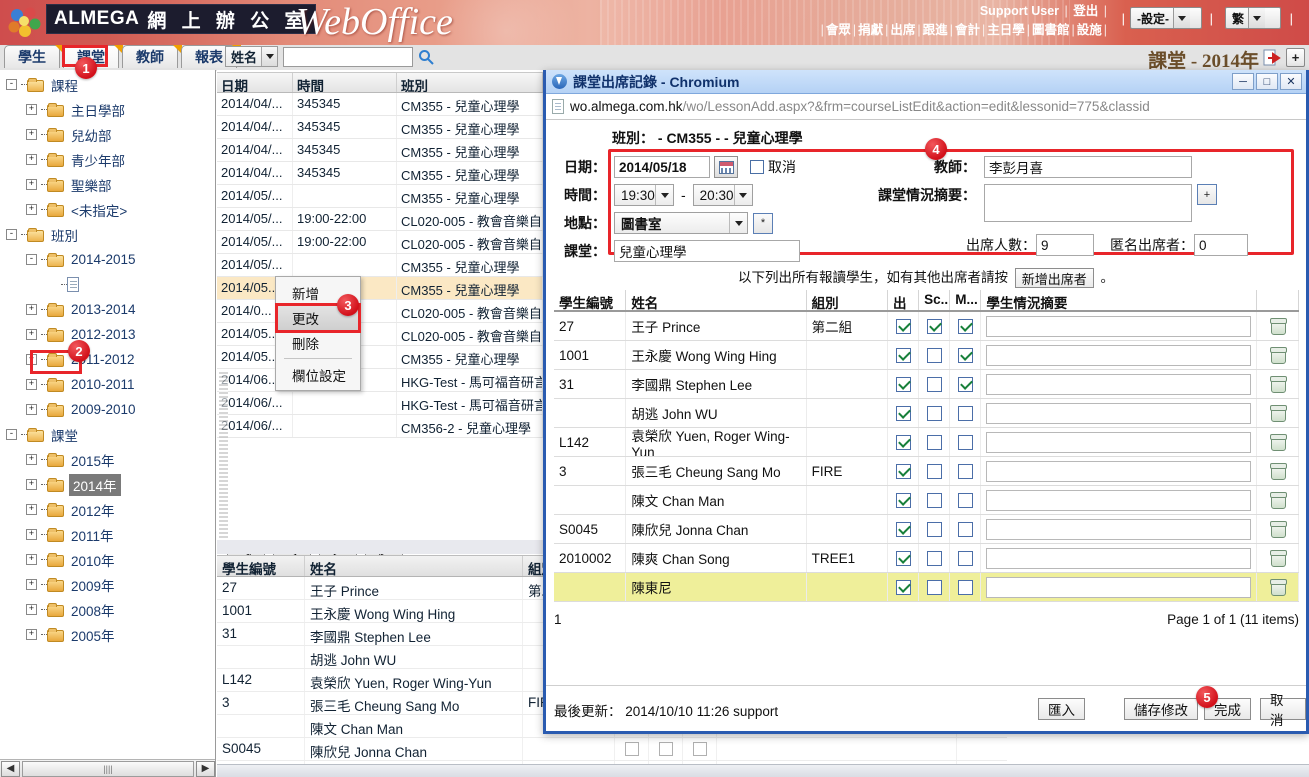 The height and width of the screenshot is (777, 1309). I want to click on tree-node: +2012-2013, so click(107, 334).